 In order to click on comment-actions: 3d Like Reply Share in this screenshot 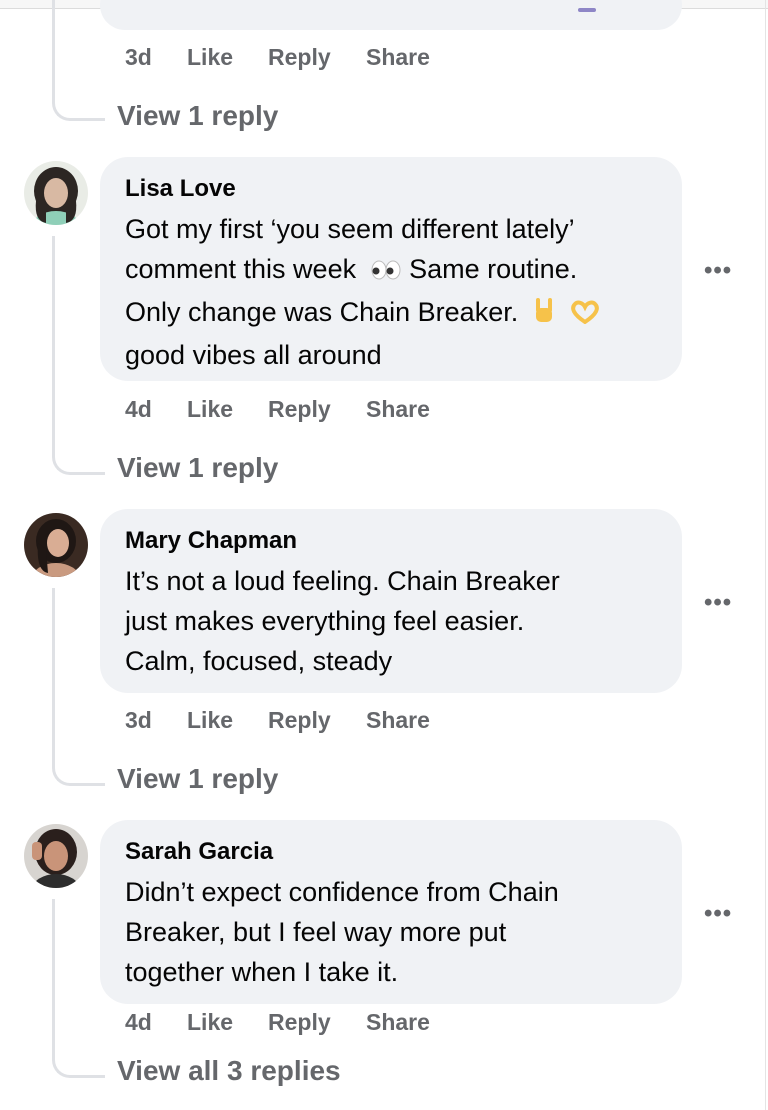, I will do `click(285, 720)`.